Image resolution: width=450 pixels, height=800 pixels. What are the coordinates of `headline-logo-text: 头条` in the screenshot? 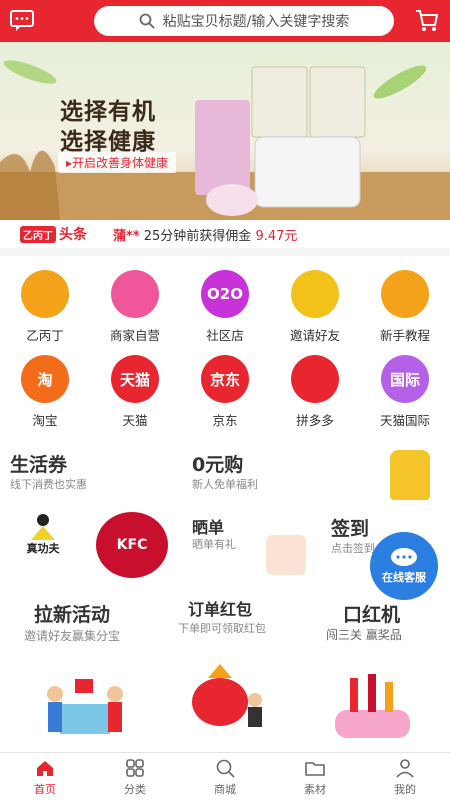 It's located at (73, 235).